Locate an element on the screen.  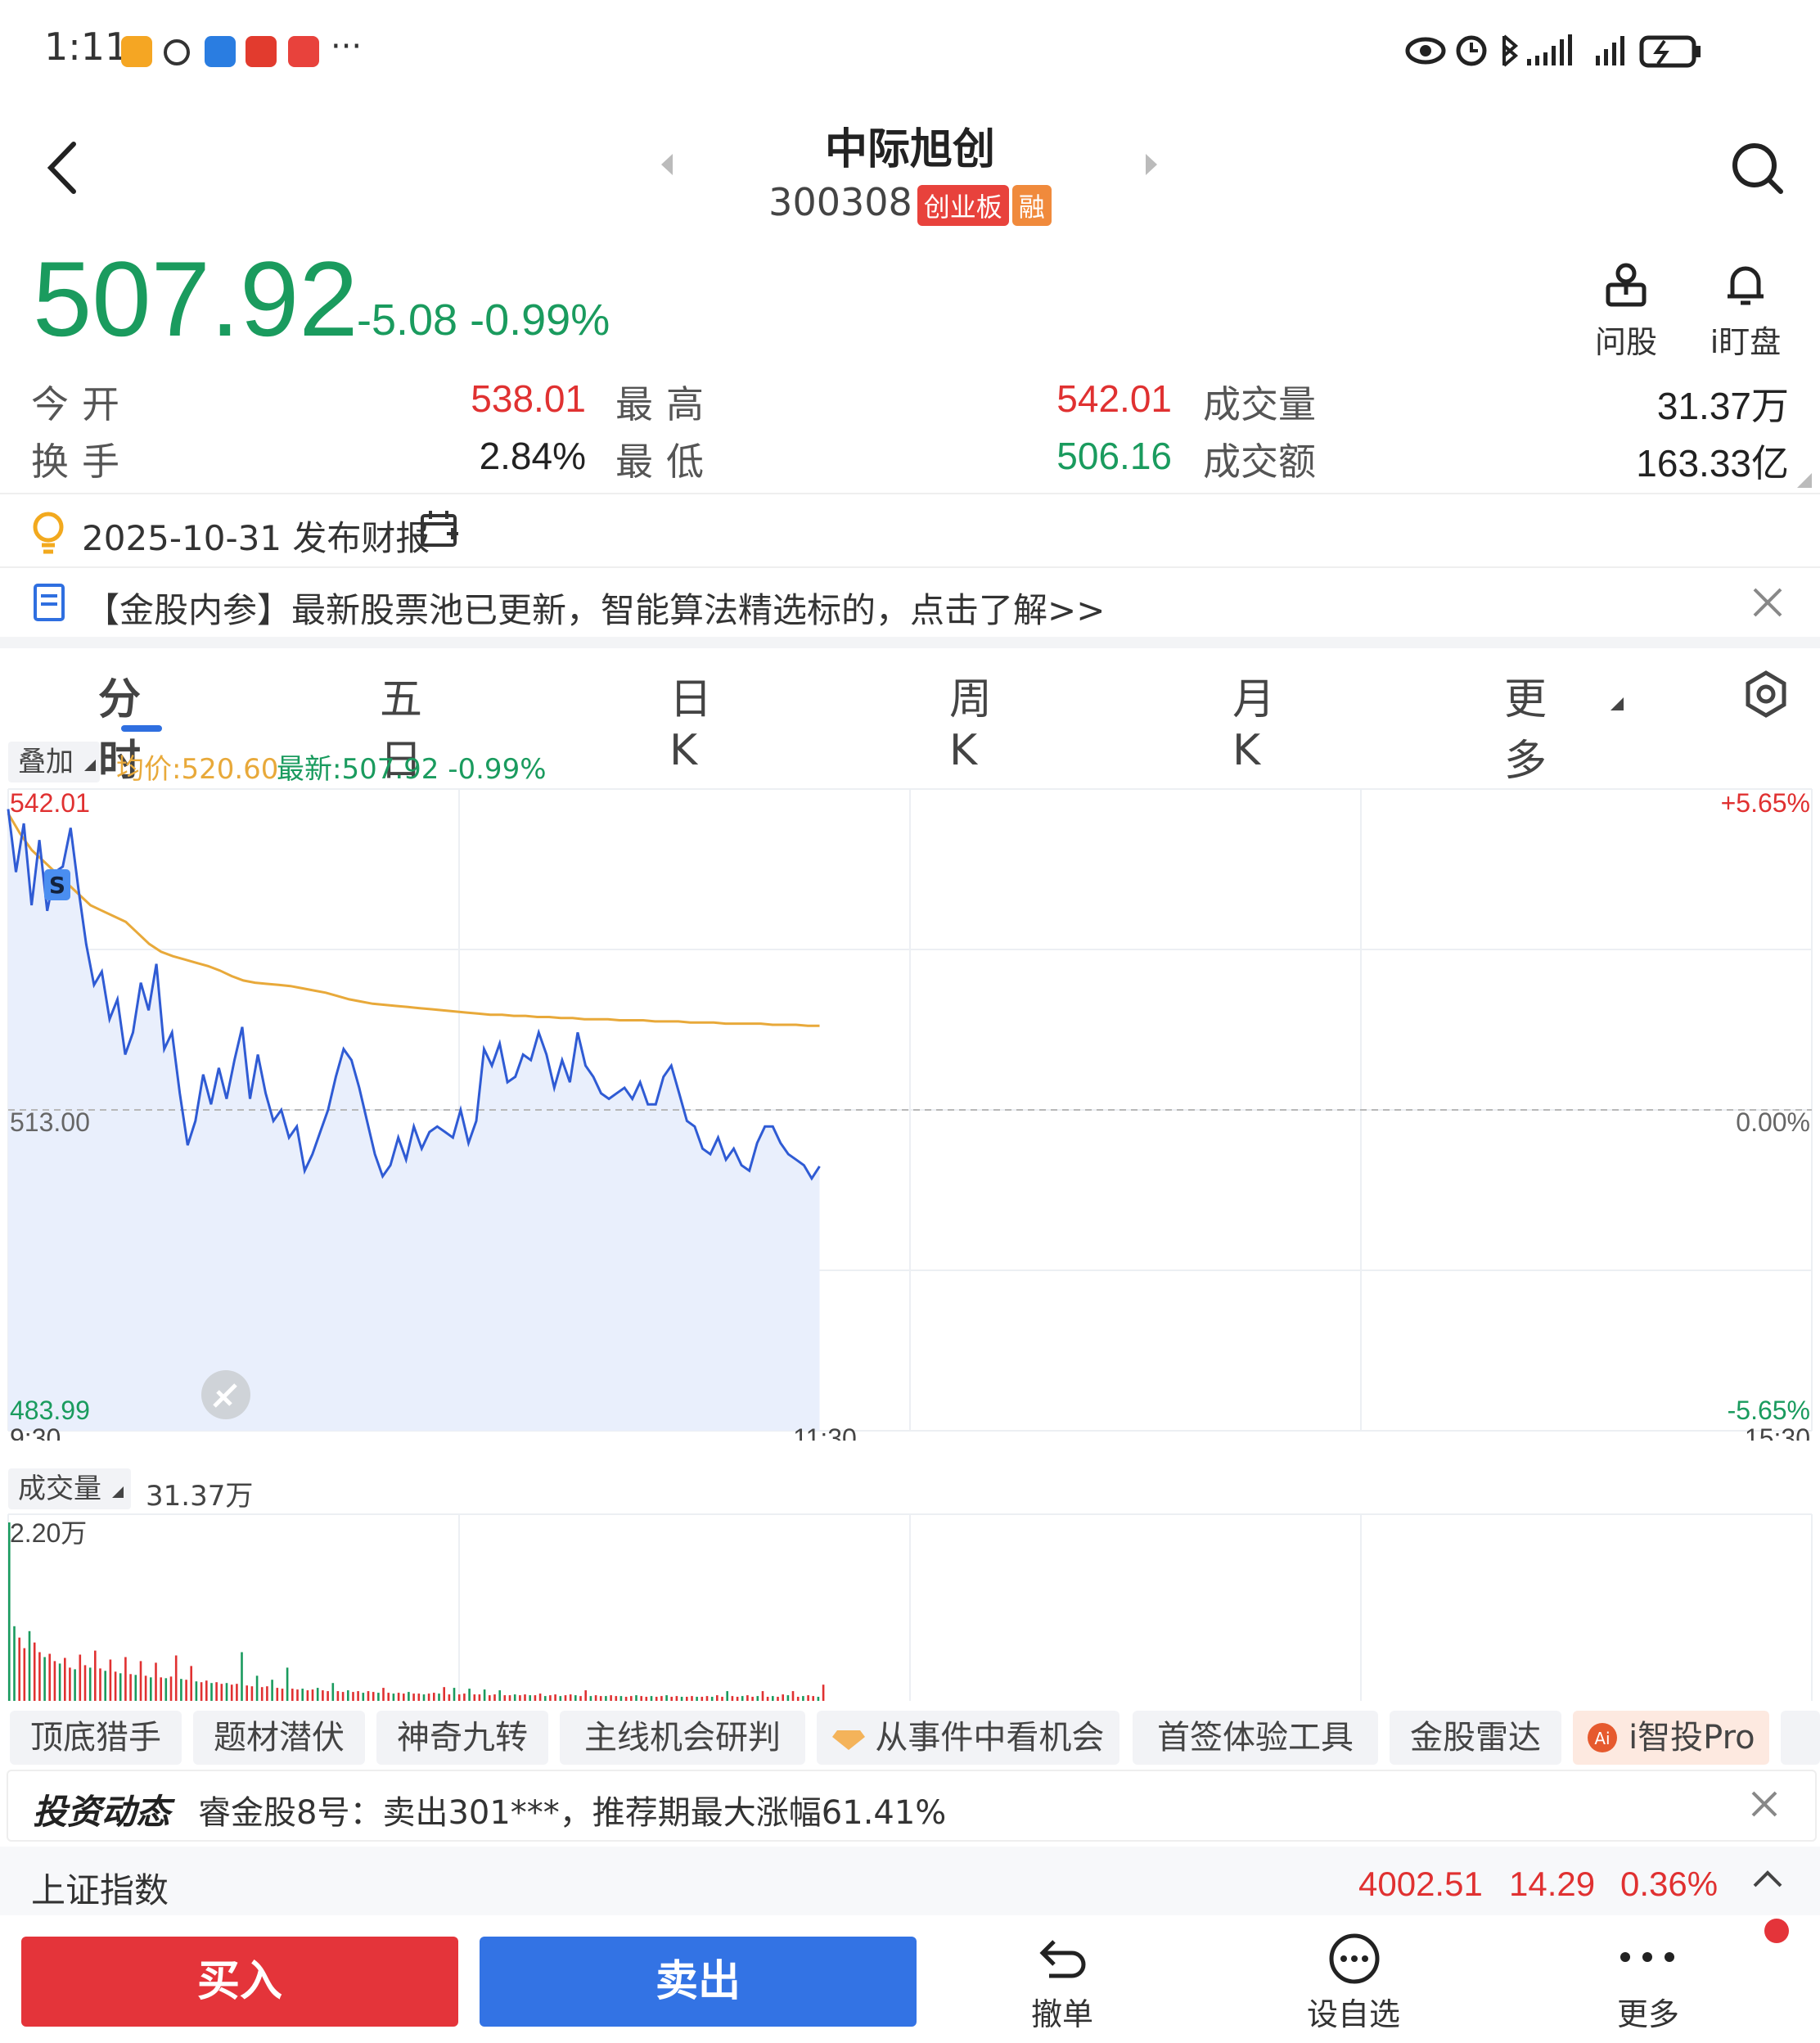
tab-monthly-k: 月K is located at coordinates (1254, 720).